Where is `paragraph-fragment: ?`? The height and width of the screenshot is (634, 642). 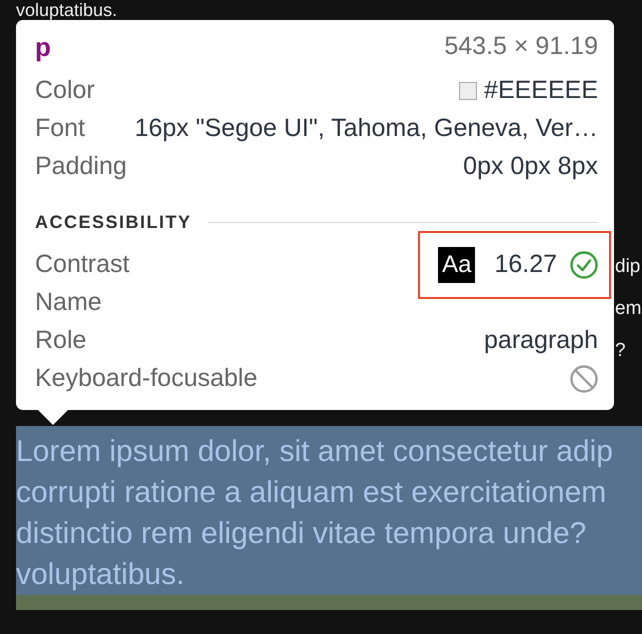 paragraph-fragment: ? is located at coordinates (620, 351).